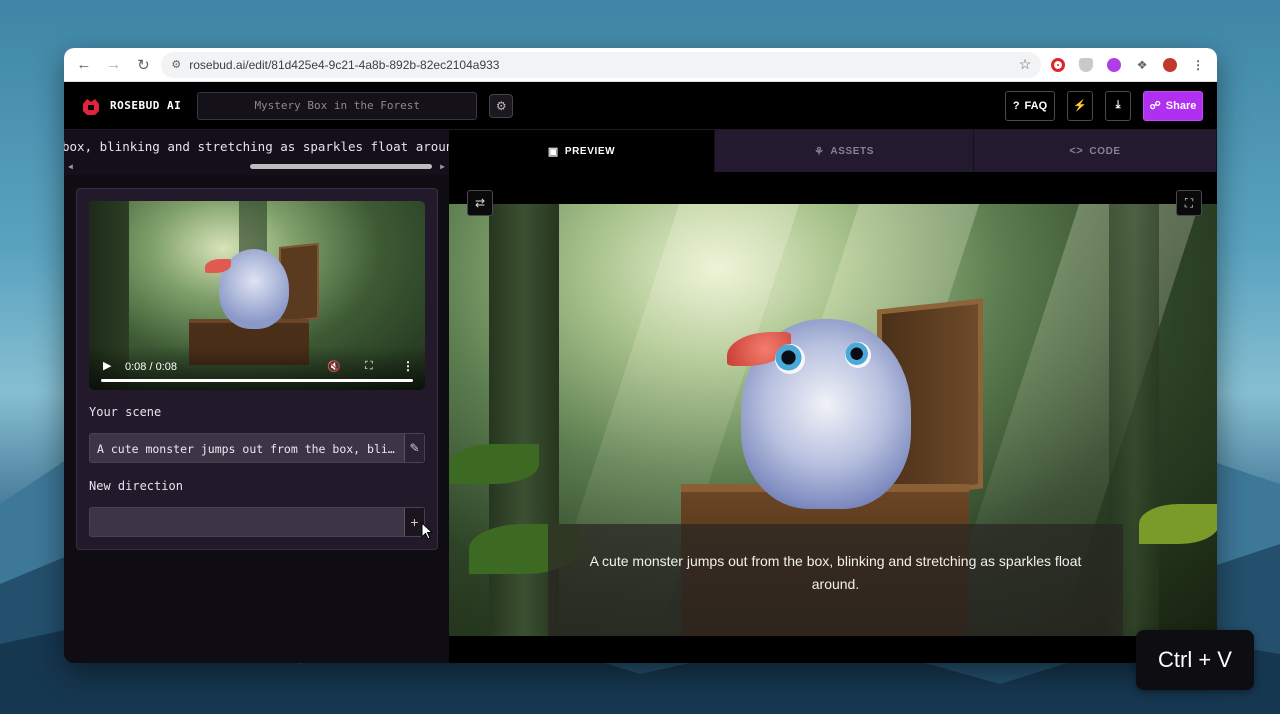 Image resolution: width=1280 pixels, height=714 pixels. I want to click on bookmark-star-icon: ☆, so click(1025, 64).